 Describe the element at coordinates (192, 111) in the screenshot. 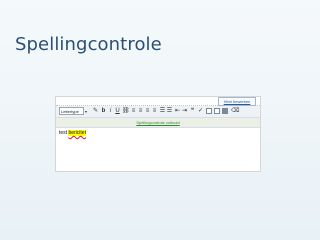

I see `quote-icon: ❝` at that location.